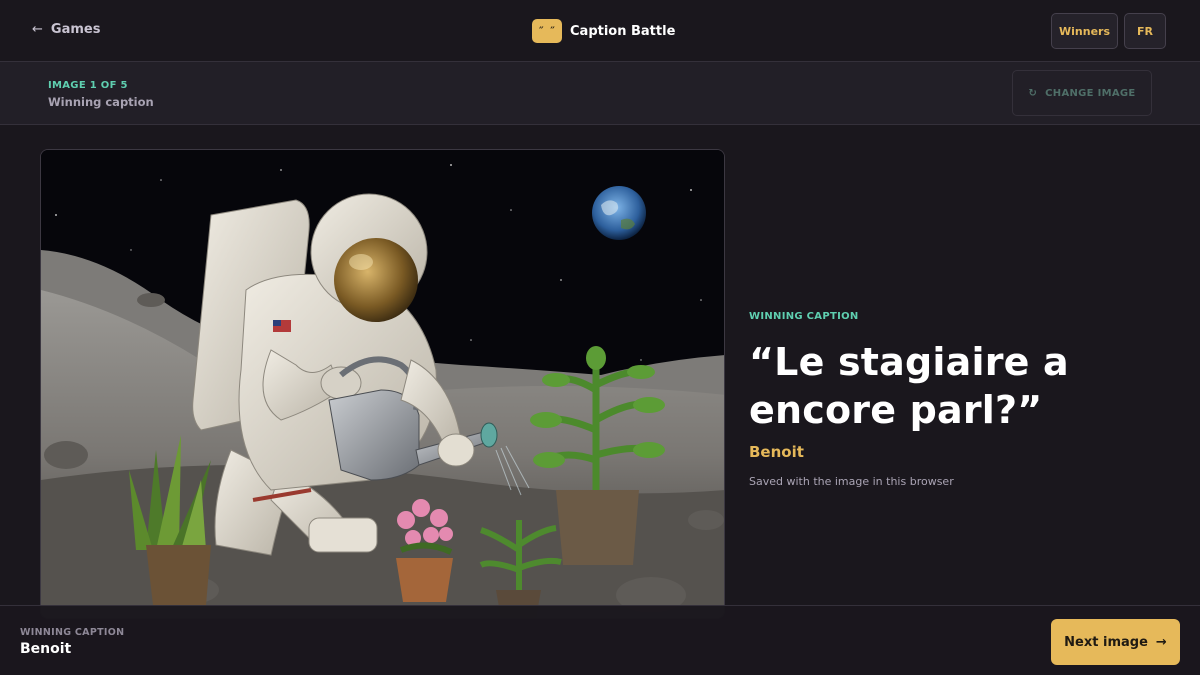  I want to click on back-label: Games, so click(75, 29).